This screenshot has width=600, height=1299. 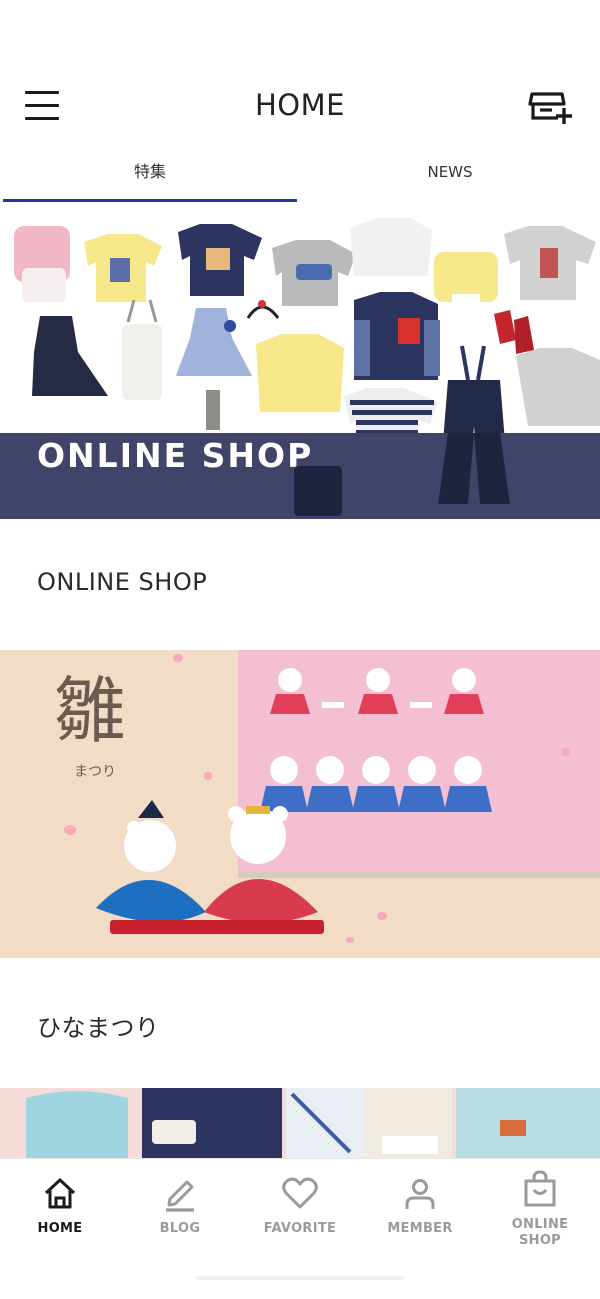 What do you see at coordinates (90, 711) in the screenshot?
I see `hina-kanji-title: 雛` at bounding box center [90, 711].